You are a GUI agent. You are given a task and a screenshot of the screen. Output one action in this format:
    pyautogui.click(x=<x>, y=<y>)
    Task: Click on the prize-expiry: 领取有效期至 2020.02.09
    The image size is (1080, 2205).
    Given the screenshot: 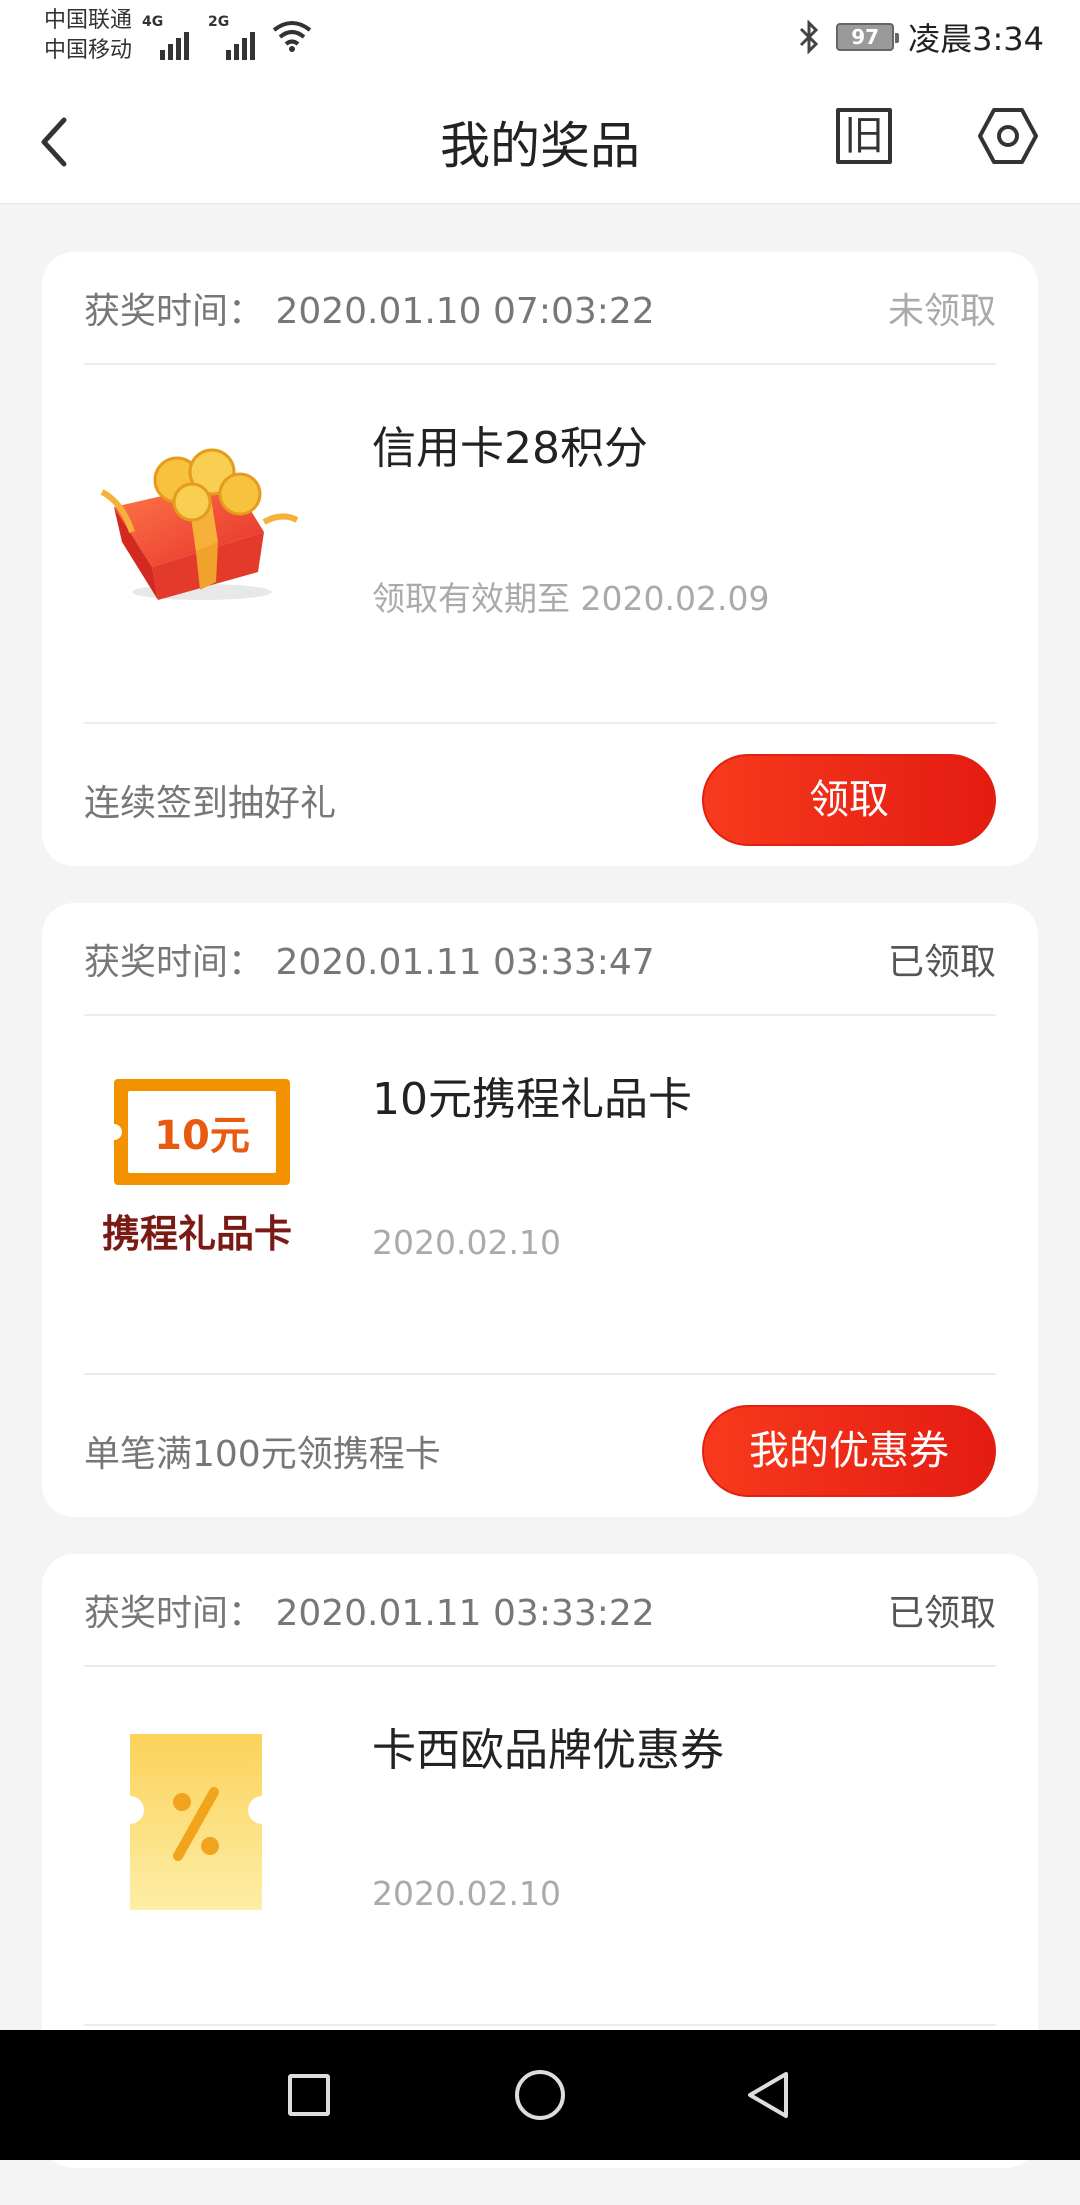 What is the action you would take?
    pyautogui.click(x=571, y=598)
    